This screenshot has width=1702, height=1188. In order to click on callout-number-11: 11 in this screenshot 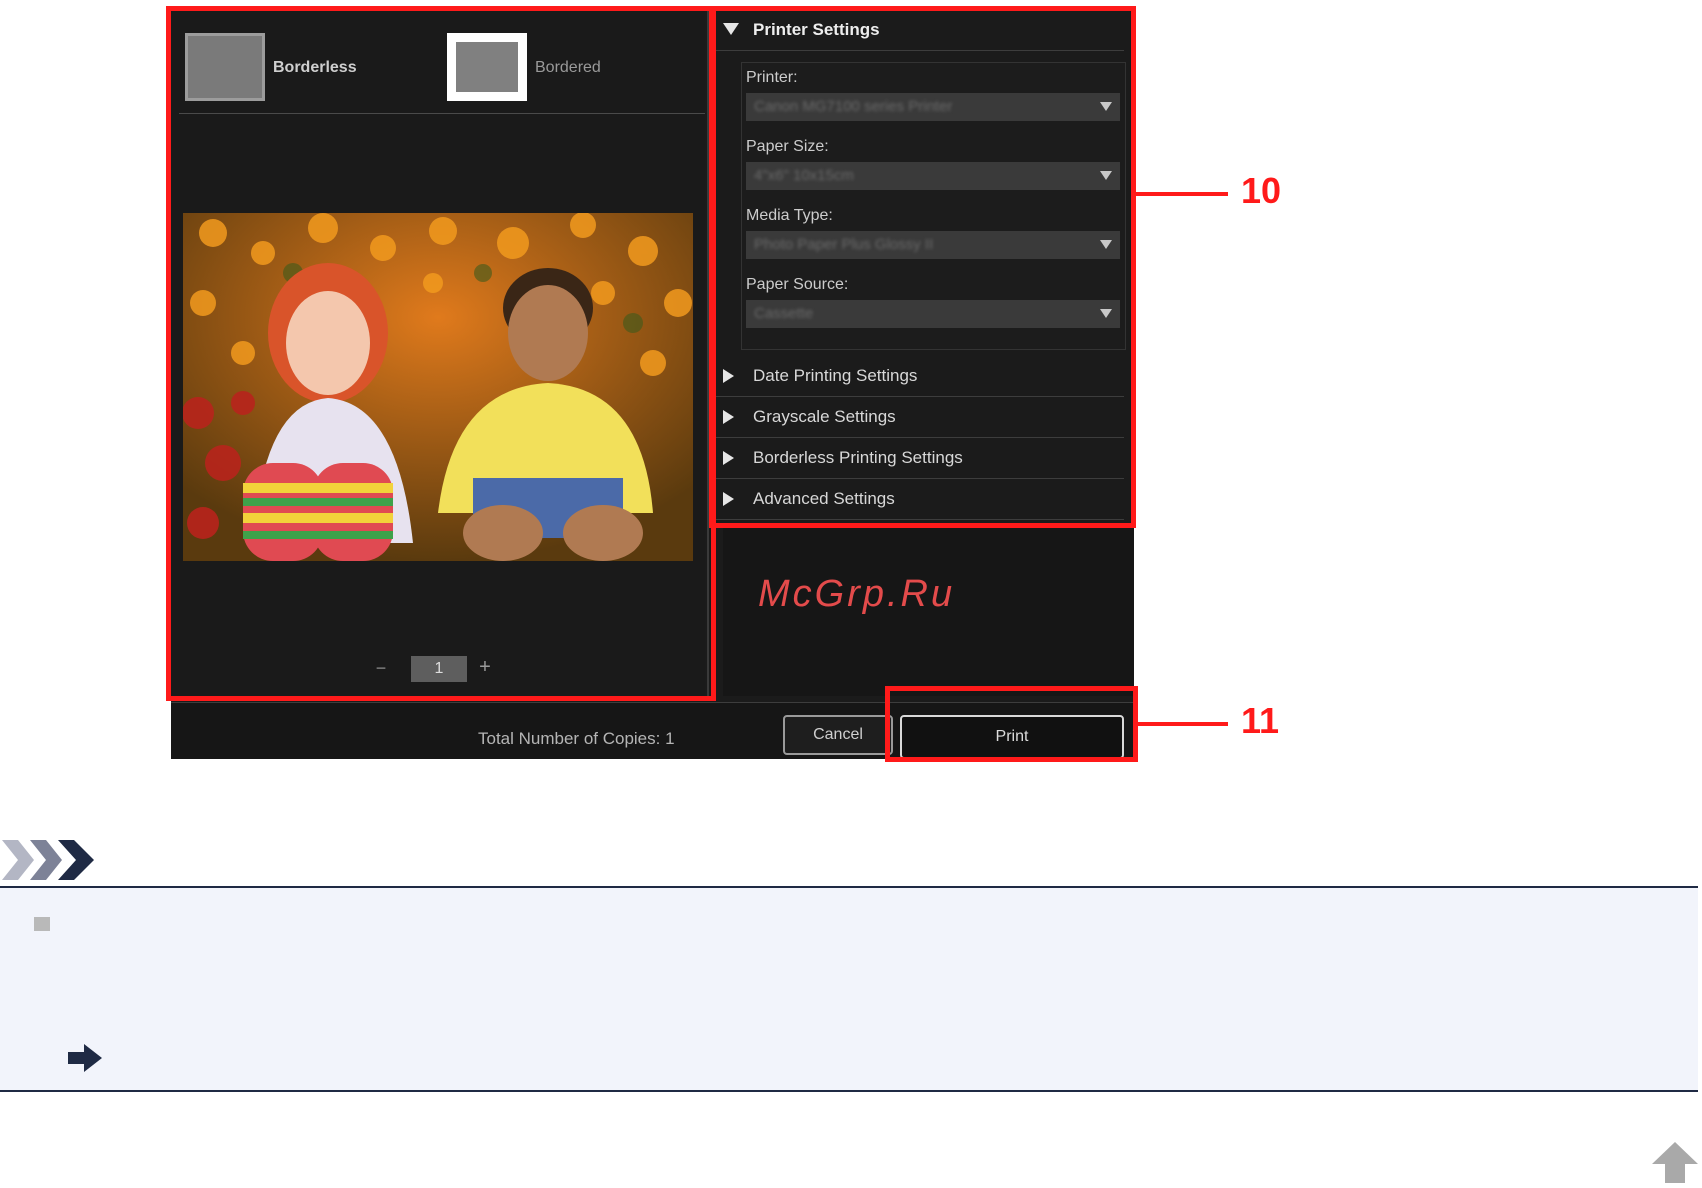, I will do `click(1260, 720)`.